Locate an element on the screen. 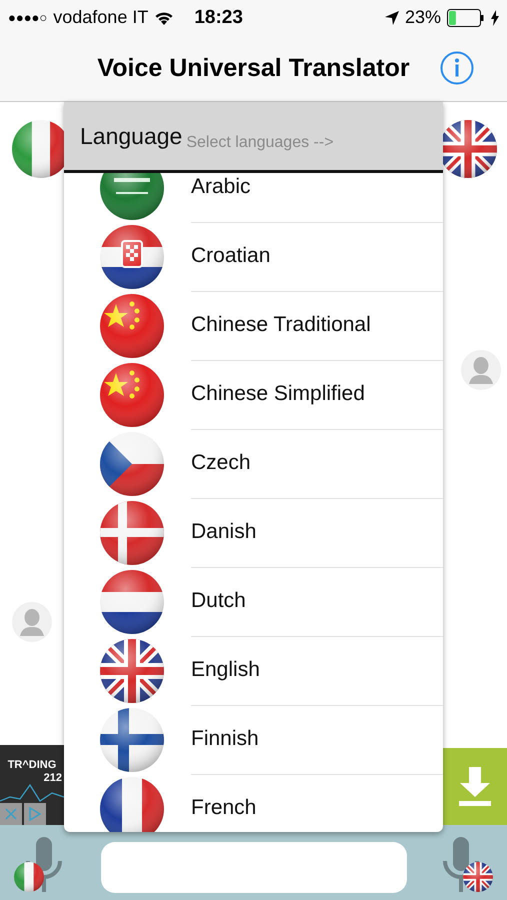 This screenshot has width=507, height=900. language-item: English is located at coordinates (253, 670).